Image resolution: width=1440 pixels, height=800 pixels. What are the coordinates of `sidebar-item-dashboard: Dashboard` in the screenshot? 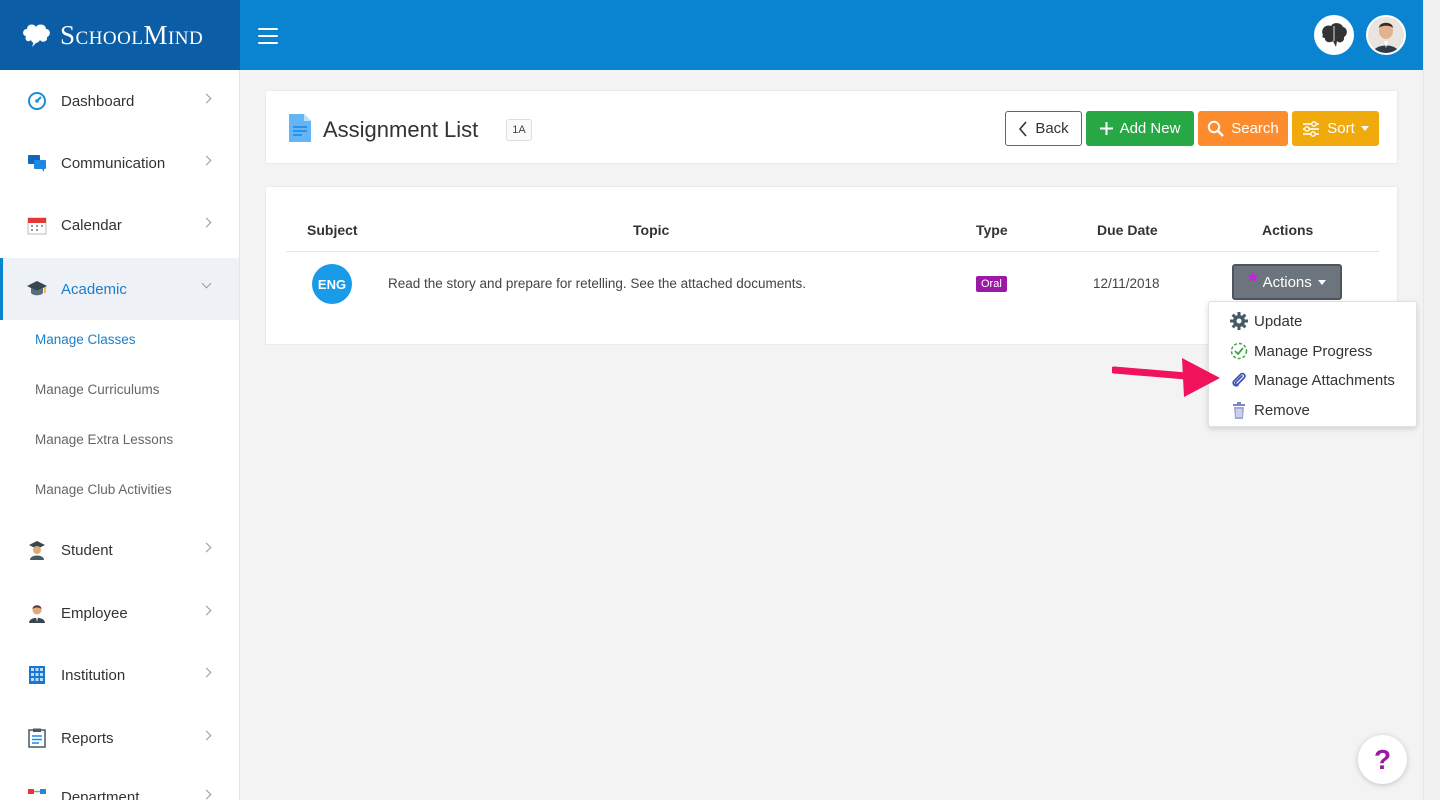 It's located at (119, 101).